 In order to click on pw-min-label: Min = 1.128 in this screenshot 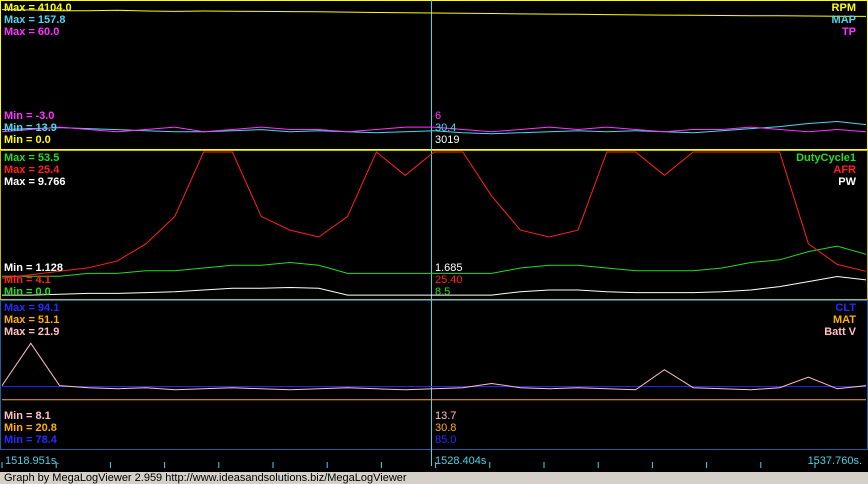, I will do `click(34, 268)`.